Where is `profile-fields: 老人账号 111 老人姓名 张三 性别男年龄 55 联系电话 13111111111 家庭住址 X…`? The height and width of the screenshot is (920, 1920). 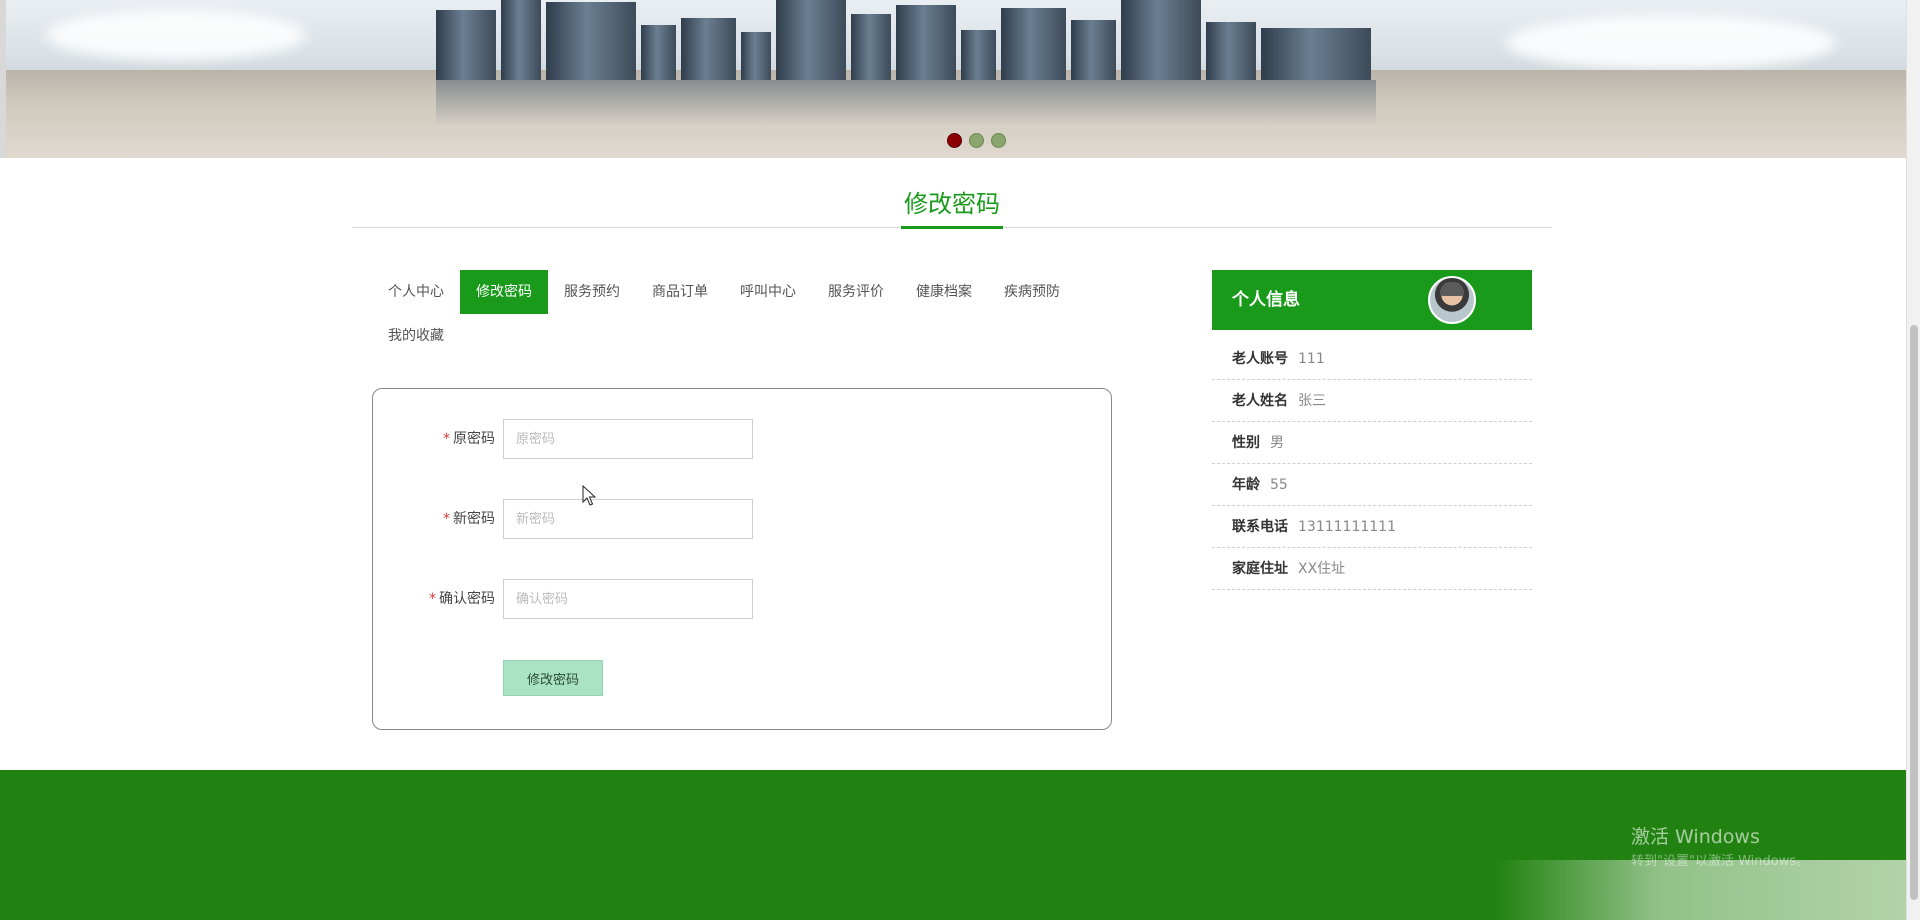
profile-fields: 老人账号 111 老人姓名 张三 性别男年龄 55 联系电话 13111111111 家庭住址 X… is located at coordinates (1372, 464).